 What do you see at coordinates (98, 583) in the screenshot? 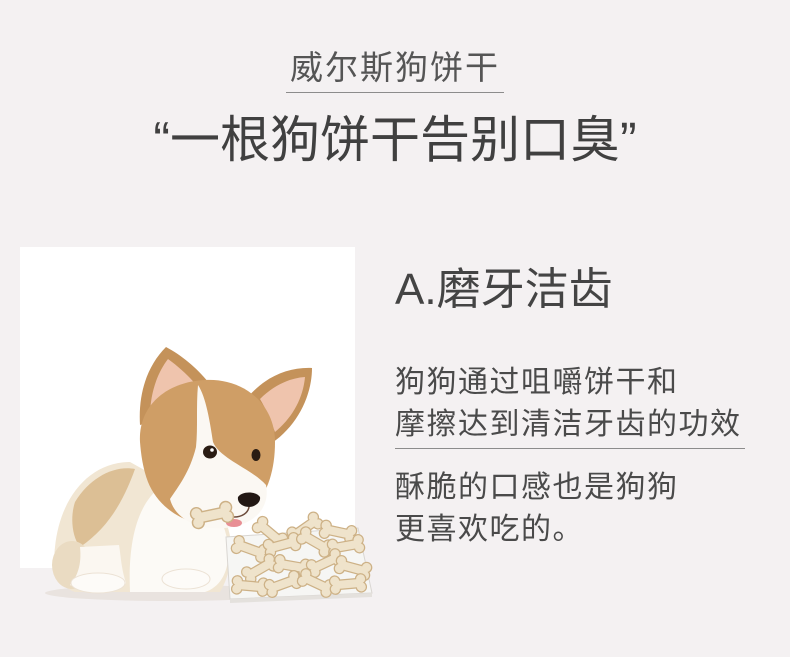
I see `paw-left` at bounding box center [98, 583].